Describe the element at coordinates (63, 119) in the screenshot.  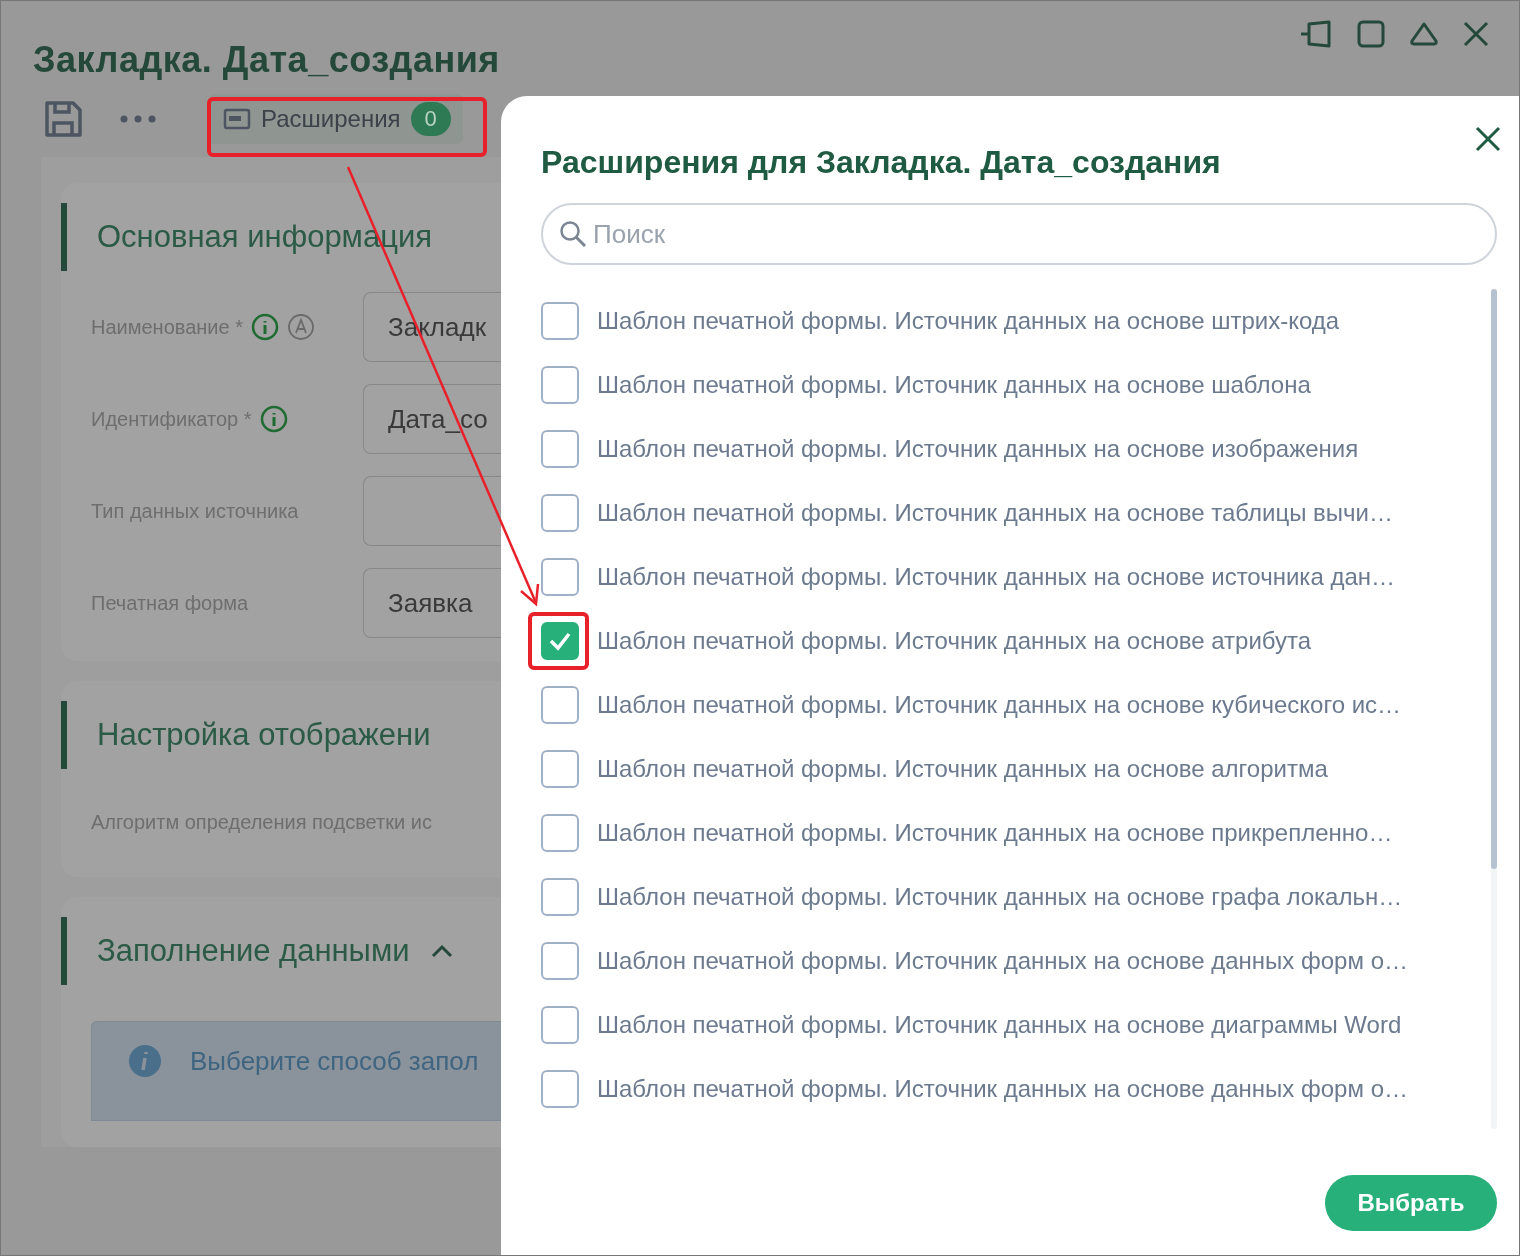
I see `save-icon` at that location.